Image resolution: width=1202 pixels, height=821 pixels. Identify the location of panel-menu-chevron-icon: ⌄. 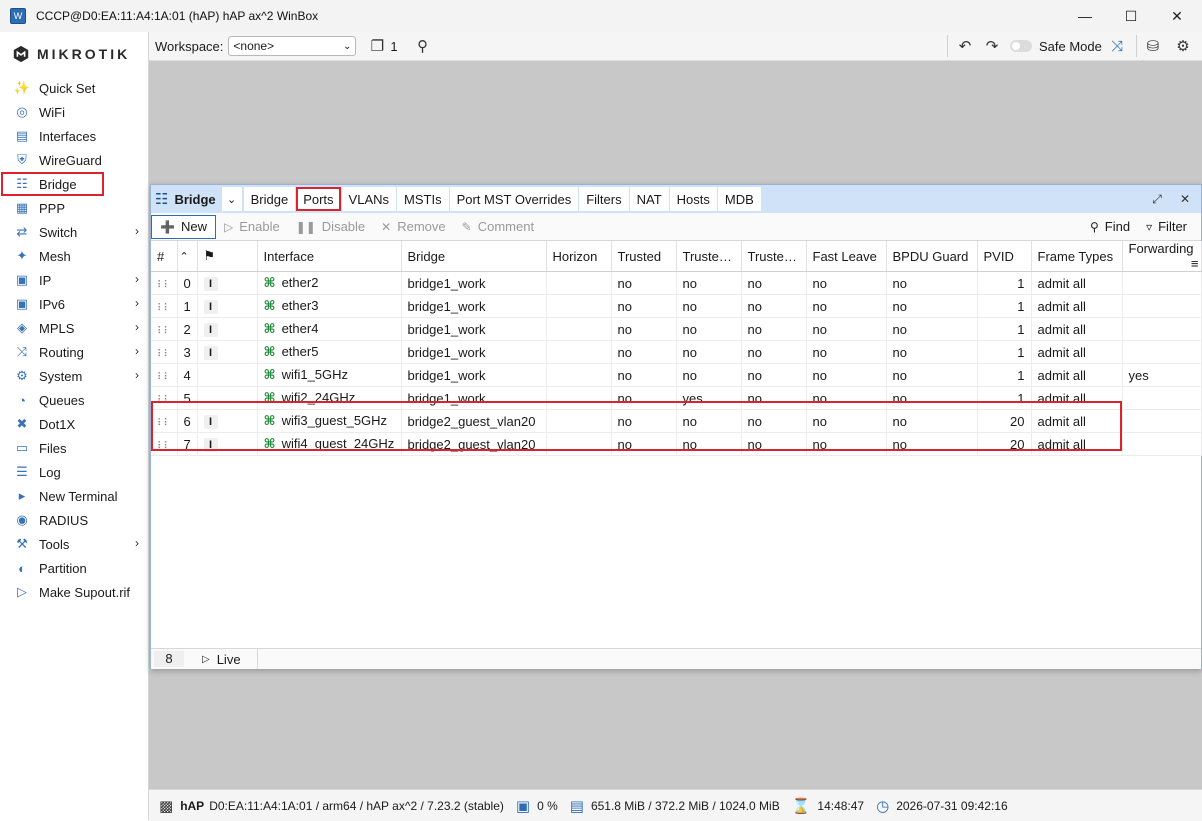
(231, 199).